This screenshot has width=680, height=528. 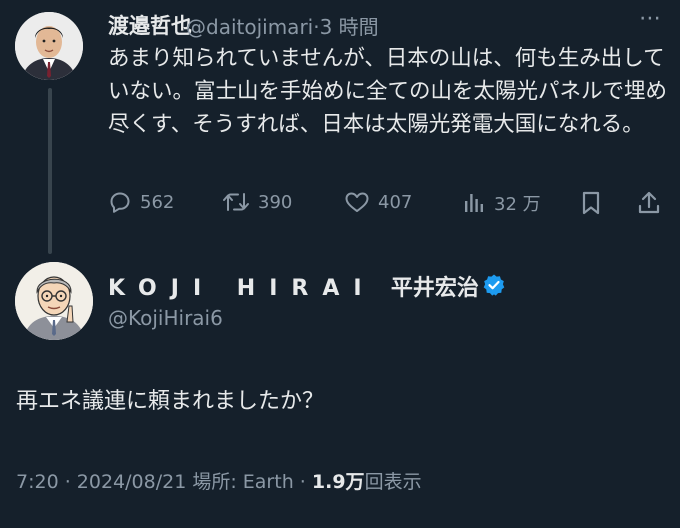 I want to click on reply-meta: 7:20 · 2024/08/21 場所: Earth · 1.9万回表示, so click(x=219, y=480).